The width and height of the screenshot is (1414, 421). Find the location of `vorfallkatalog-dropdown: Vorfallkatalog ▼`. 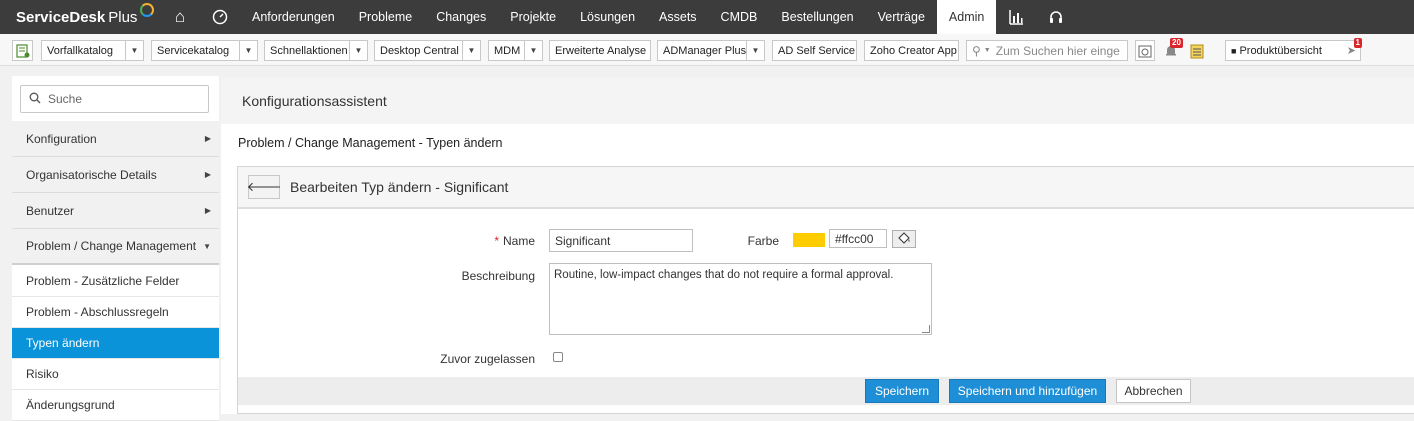

vorfallkatalog-dropdown: Vorfallkatalog ▼ is located at coordinates (92, 50).